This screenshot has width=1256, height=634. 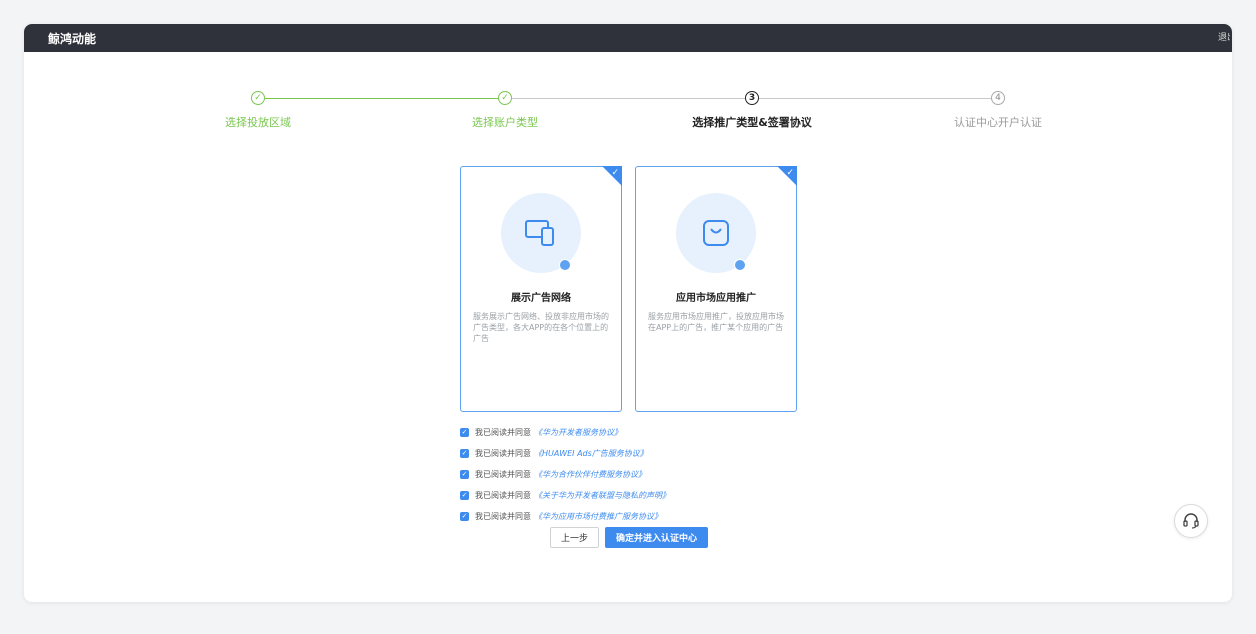 What do you see at coordinates (598, 516) in the screenshot?
I see `agreement-link: 《华为应用市场付费推广服务协议》` at bounding box center [598, 516].